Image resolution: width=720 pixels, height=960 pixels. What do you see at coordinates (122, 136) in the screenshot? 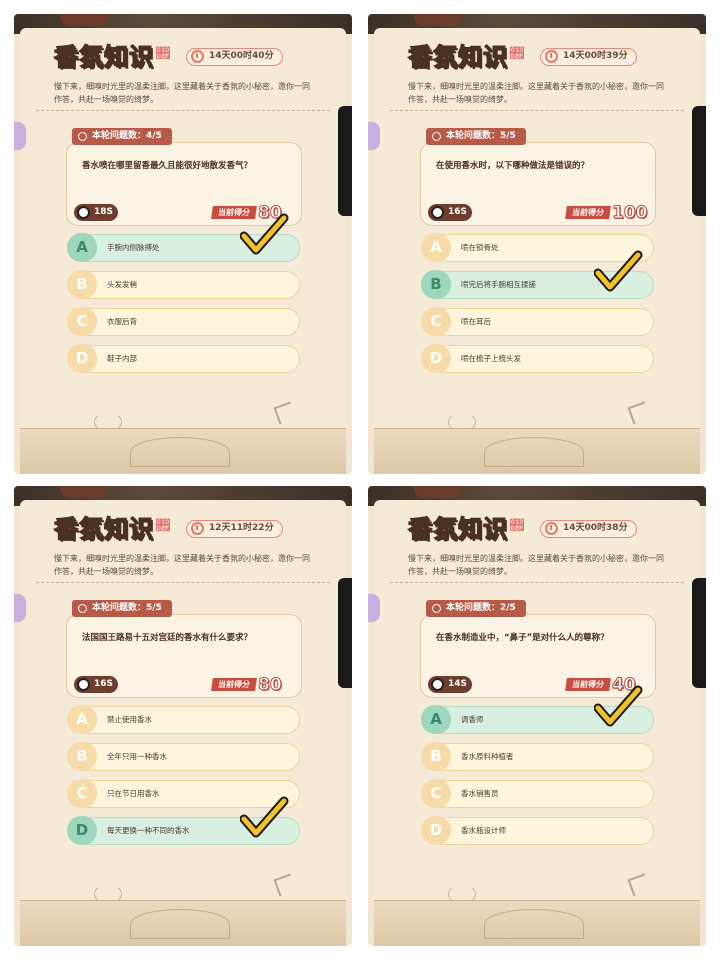
I see `round-counter: 本轮问题数：4/5` at bounding box center [122, 136].